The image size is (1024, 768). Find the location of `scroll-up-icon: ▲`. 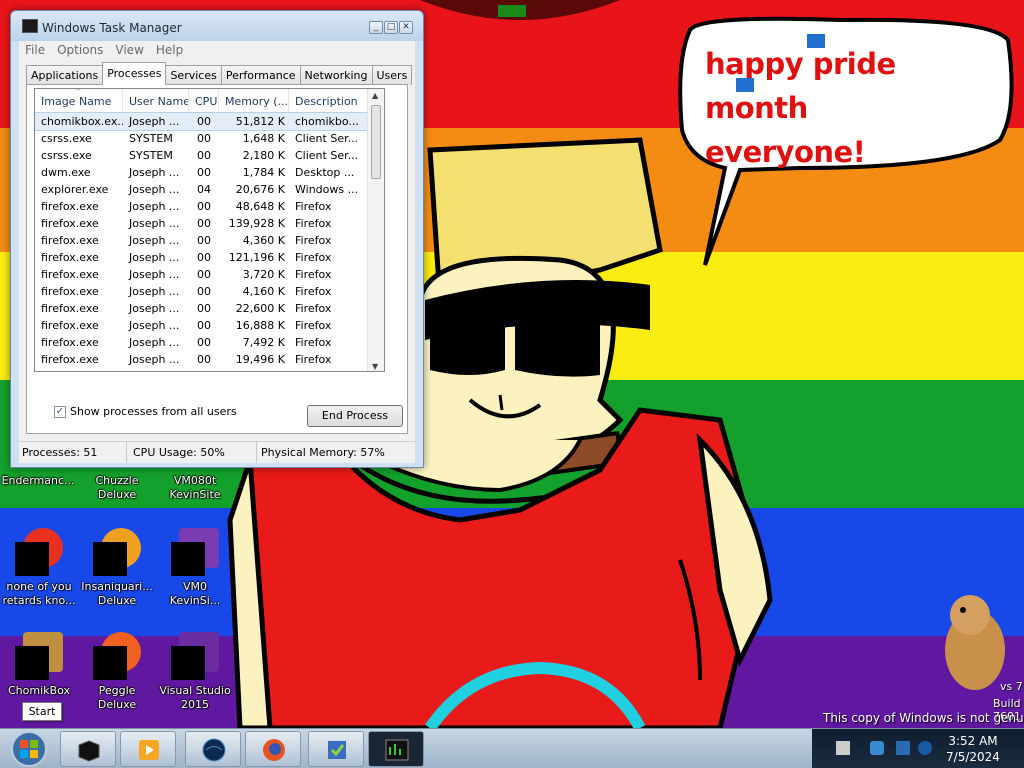

scroll-up-icon: ▲ is located at coordinates (375, 95).